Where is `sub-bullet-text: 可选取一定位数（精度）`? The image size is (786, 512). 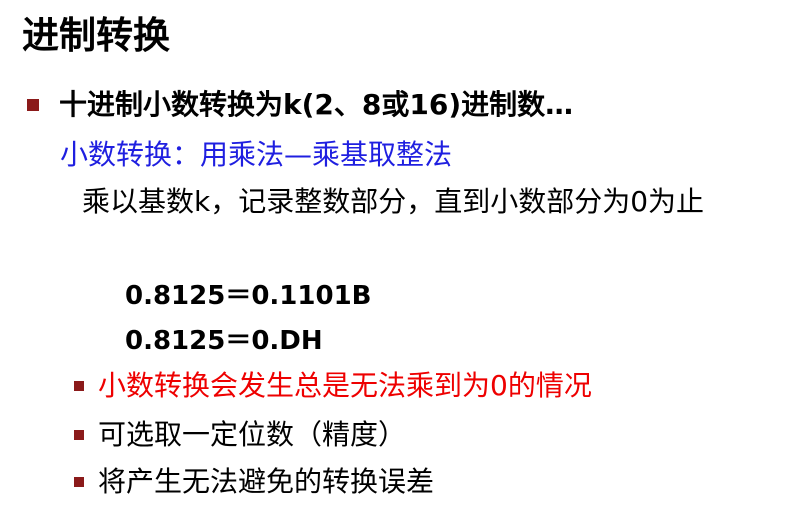 sub-bullet-text: 可选取一定位数（精度） is located at coordinates (252, 434).